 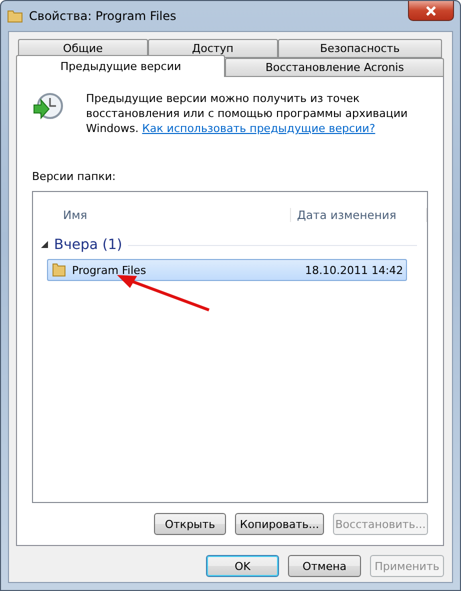 What do you see at coordinates (88, 245) in the screenshot?
I see `group-title: Вчера (1)` at bounding box center [88, 245].